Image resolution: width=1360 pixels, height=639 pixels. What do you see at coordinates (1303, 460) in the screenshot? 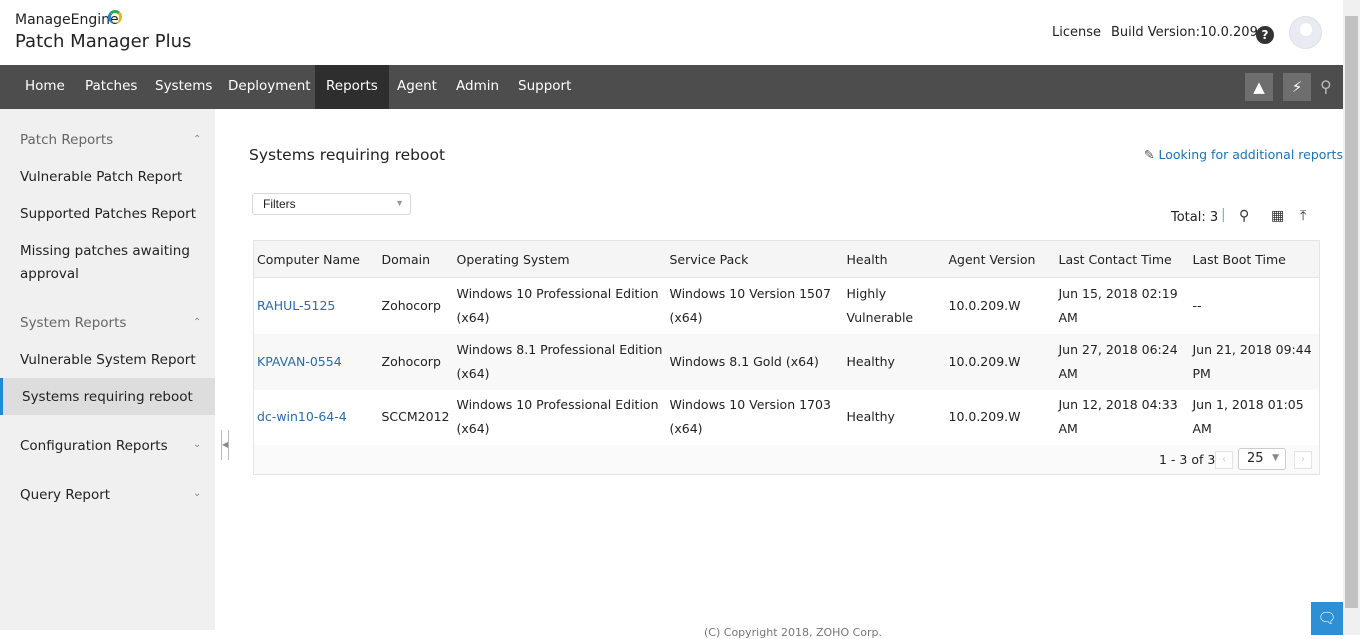
I see `next-page-button: ›` at bounding box center [1303, 460].